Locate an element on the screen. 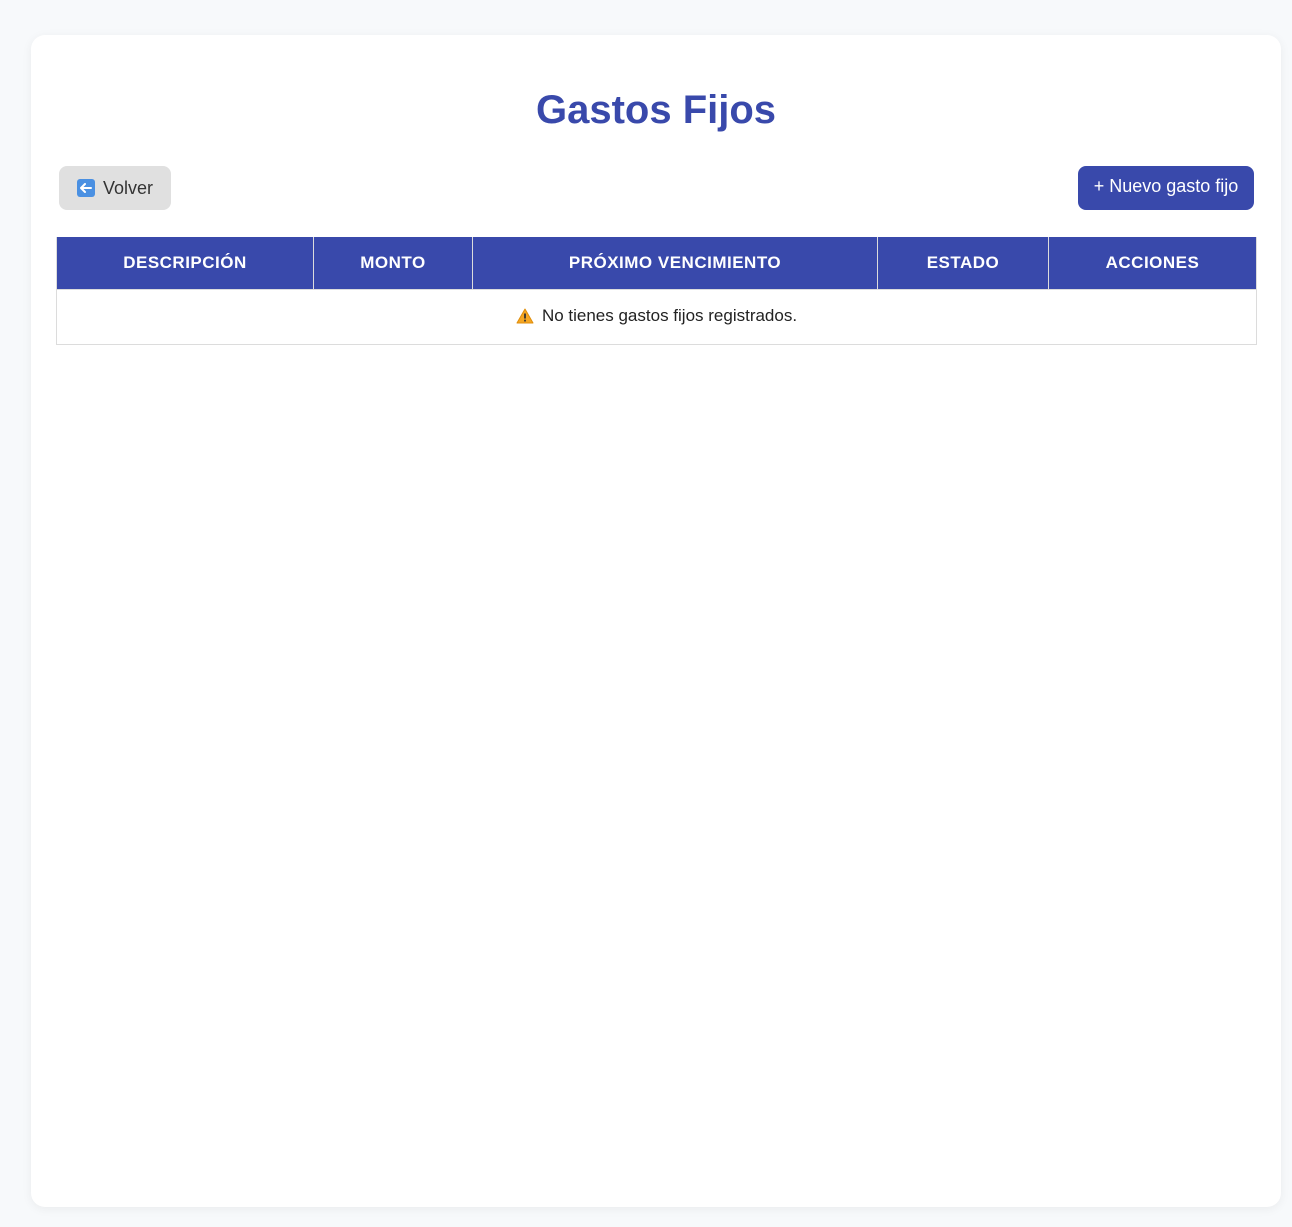 The height and width of the screenshot is (1227, 1292). empty-state-cell: No tienes gastos fijos registrados. is located at coordinates (656, 317).